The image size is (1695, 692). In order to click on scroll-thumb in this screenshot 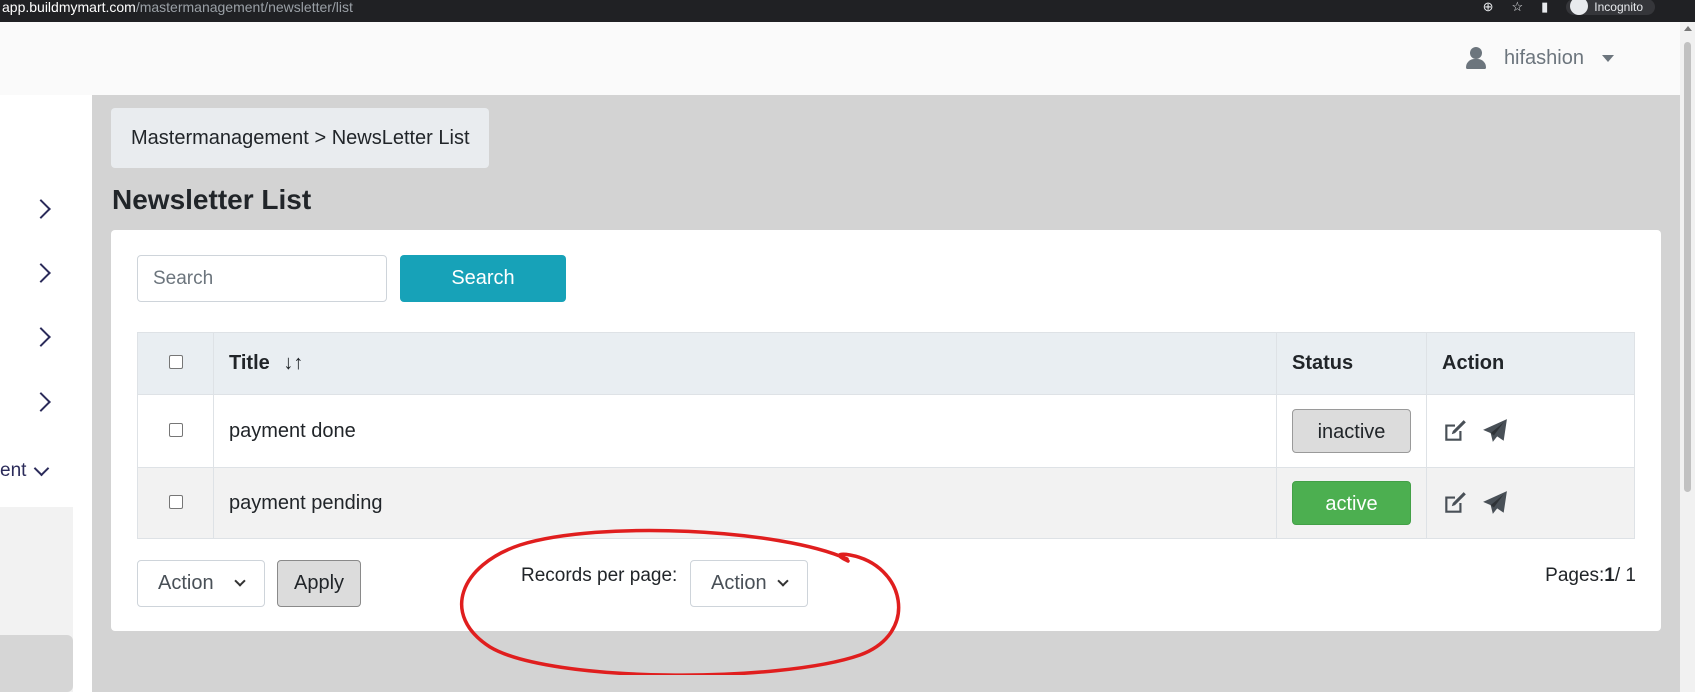, I will do `click(1687, 267)`.